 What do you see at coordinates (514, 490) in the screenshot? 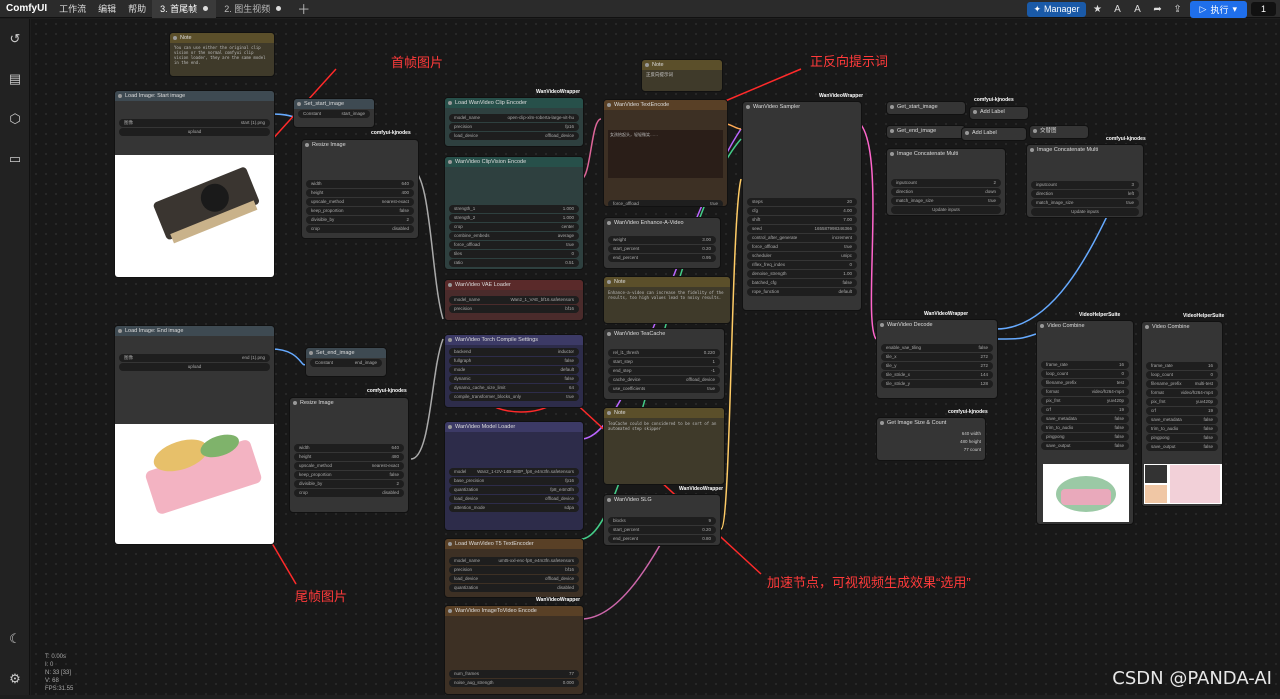
I see `widget-quantization: quantization fp8_e4m3fn` at bounding box center [514, 490].